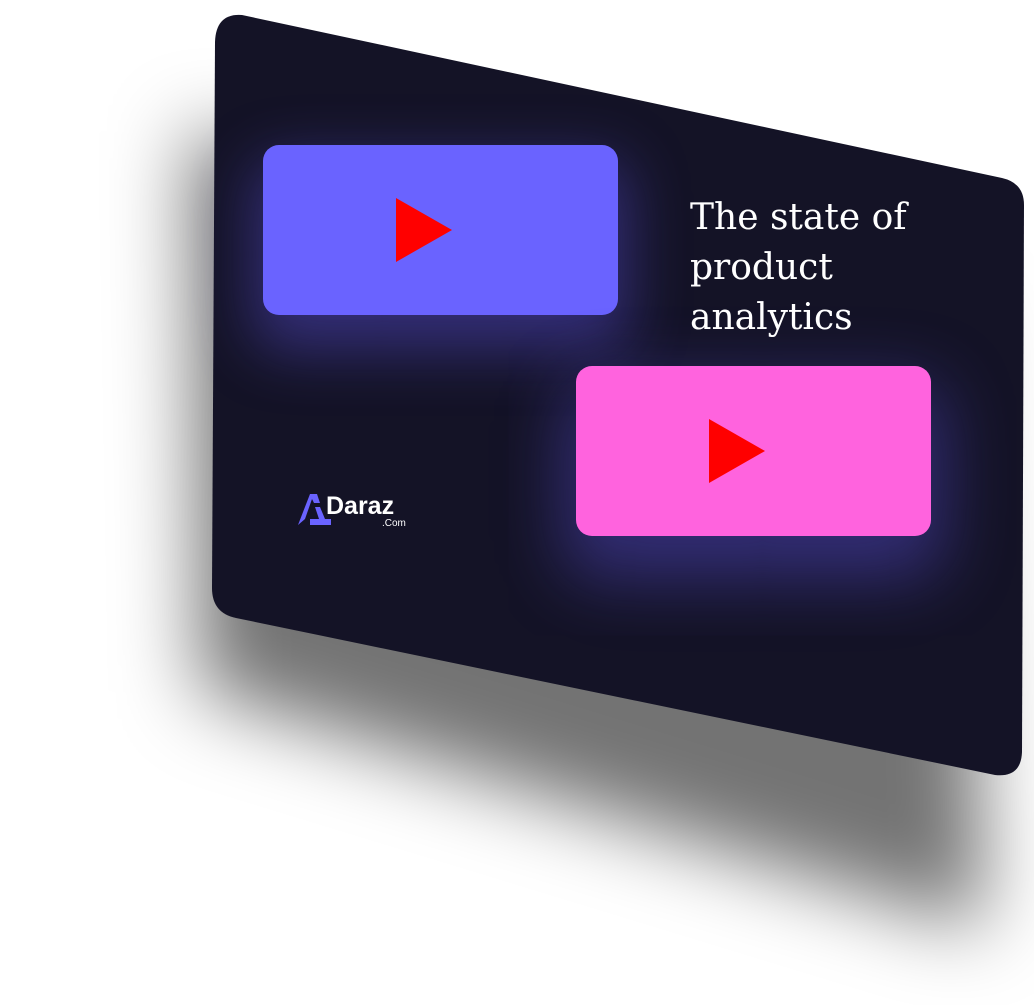 The image size is (1034, 1005). I want to click on headline-line-1: The state of, so click(798, 217).